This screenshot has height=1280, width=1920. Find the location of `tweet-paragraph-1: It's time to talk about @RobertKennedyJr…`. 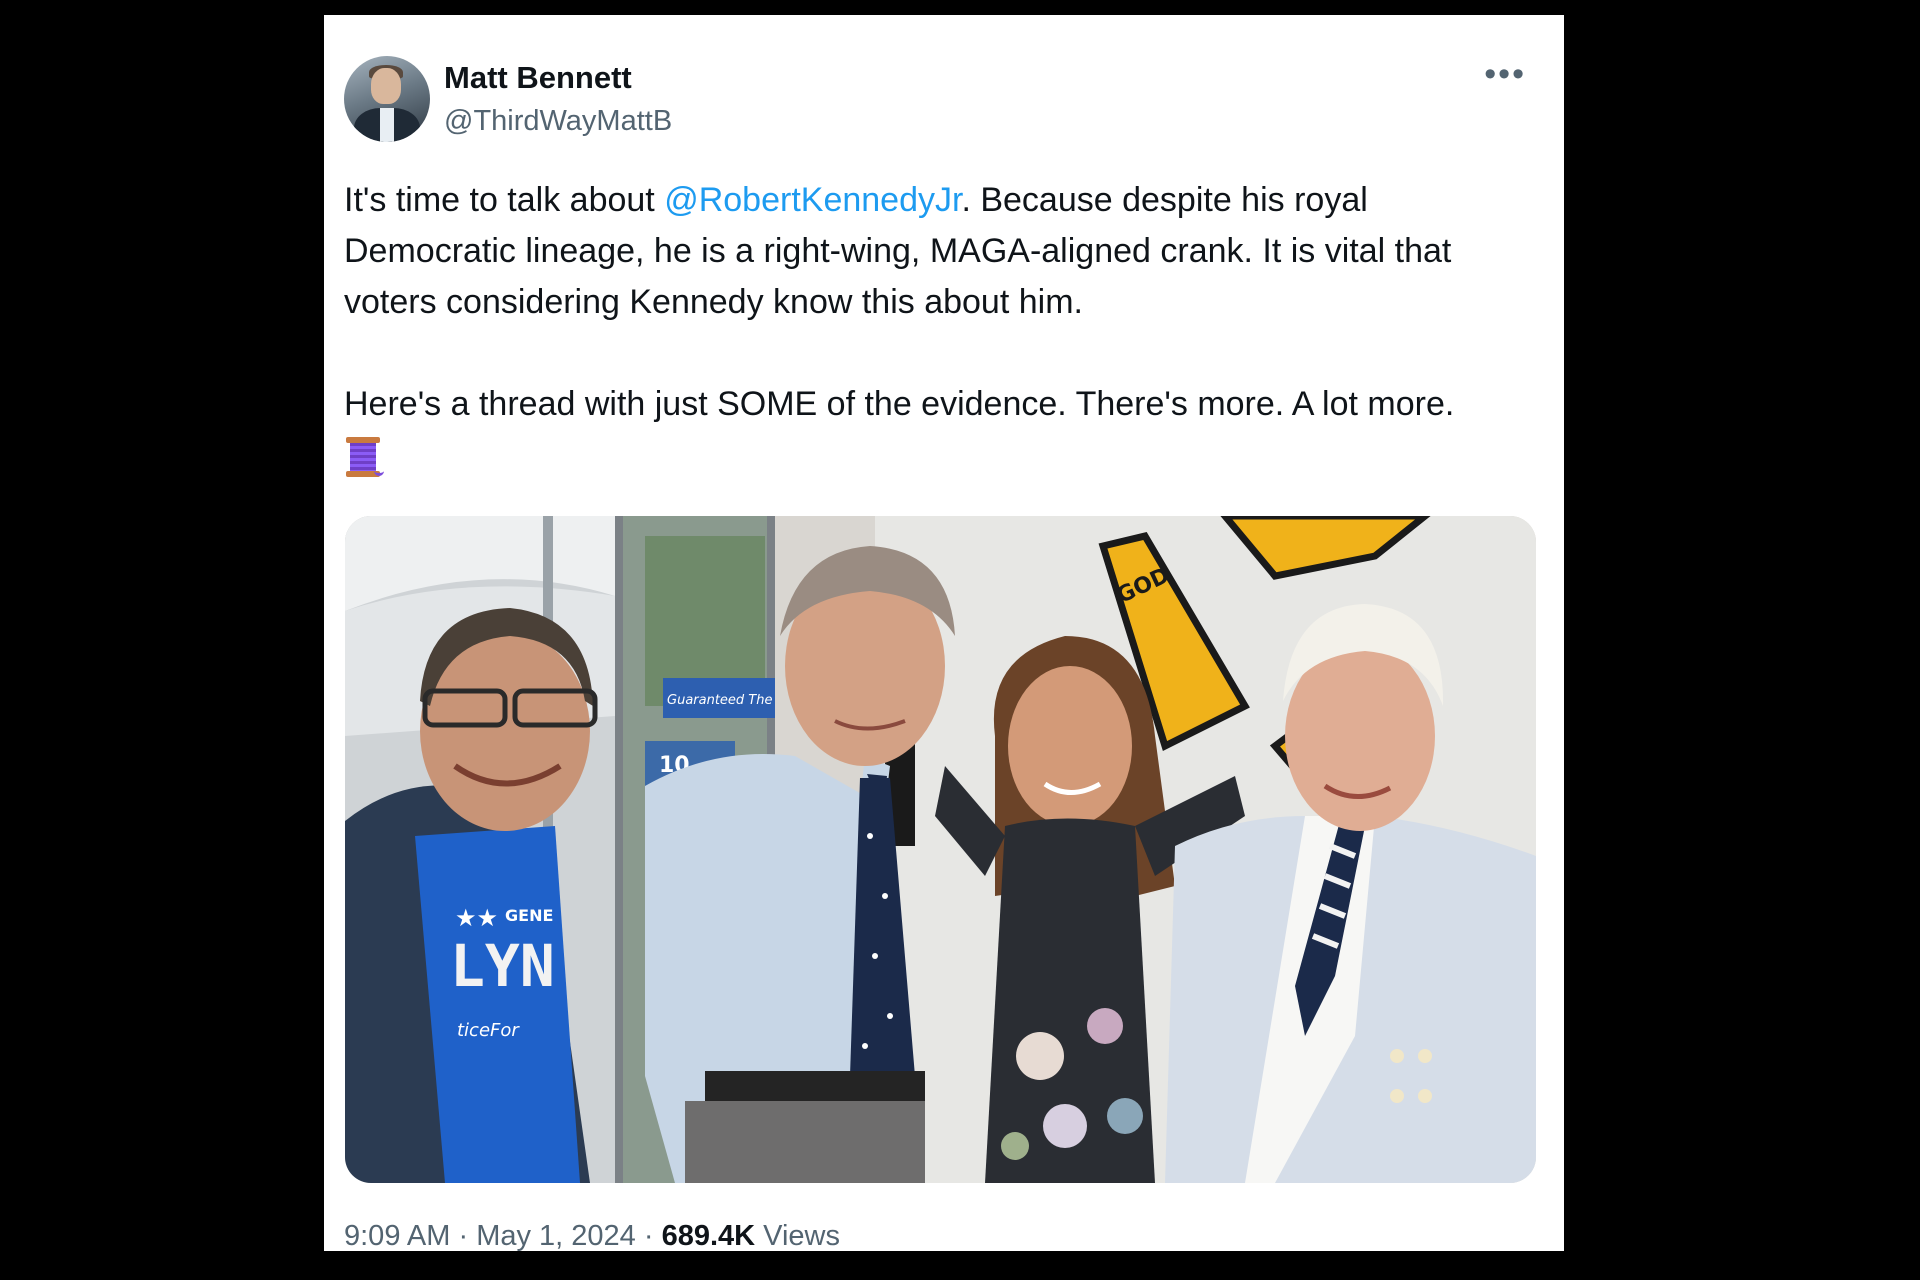

tweet-paragraph-1: It's time to talk about @RobertKennedyJr… is located at coordinates (944, 251).